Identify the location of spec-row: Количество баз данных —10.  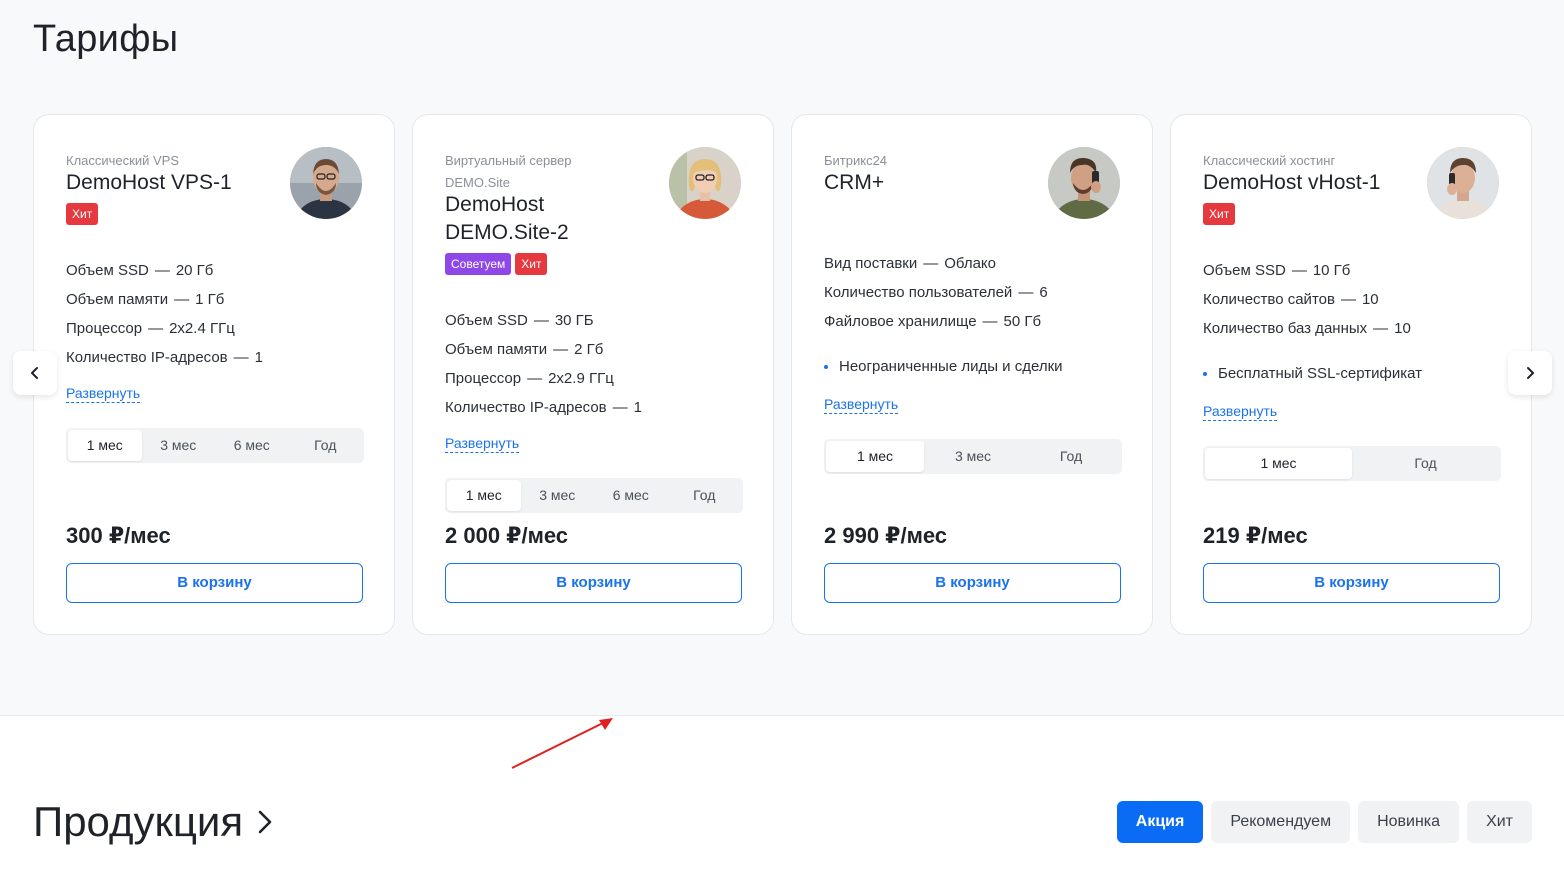
(1307, 328).